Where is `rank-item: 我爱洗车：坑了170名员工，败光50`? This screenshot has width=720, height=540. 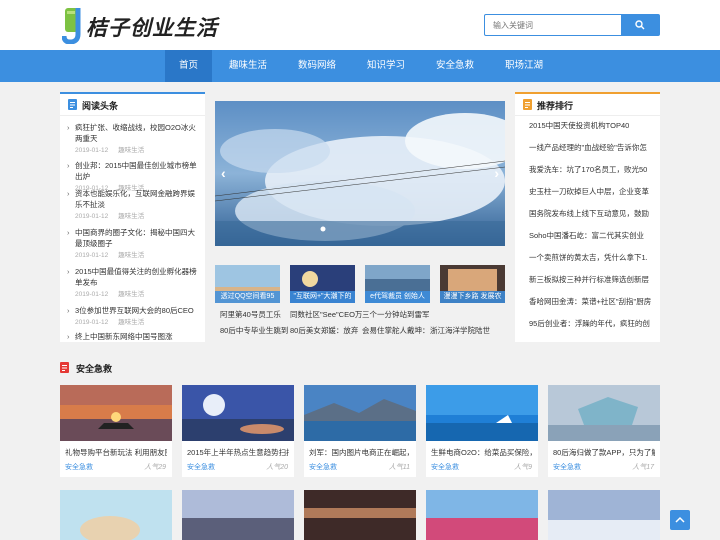 rank-item: 我爱洗车：坑了170名员工，败光50 is located at coordinates (594, 170).